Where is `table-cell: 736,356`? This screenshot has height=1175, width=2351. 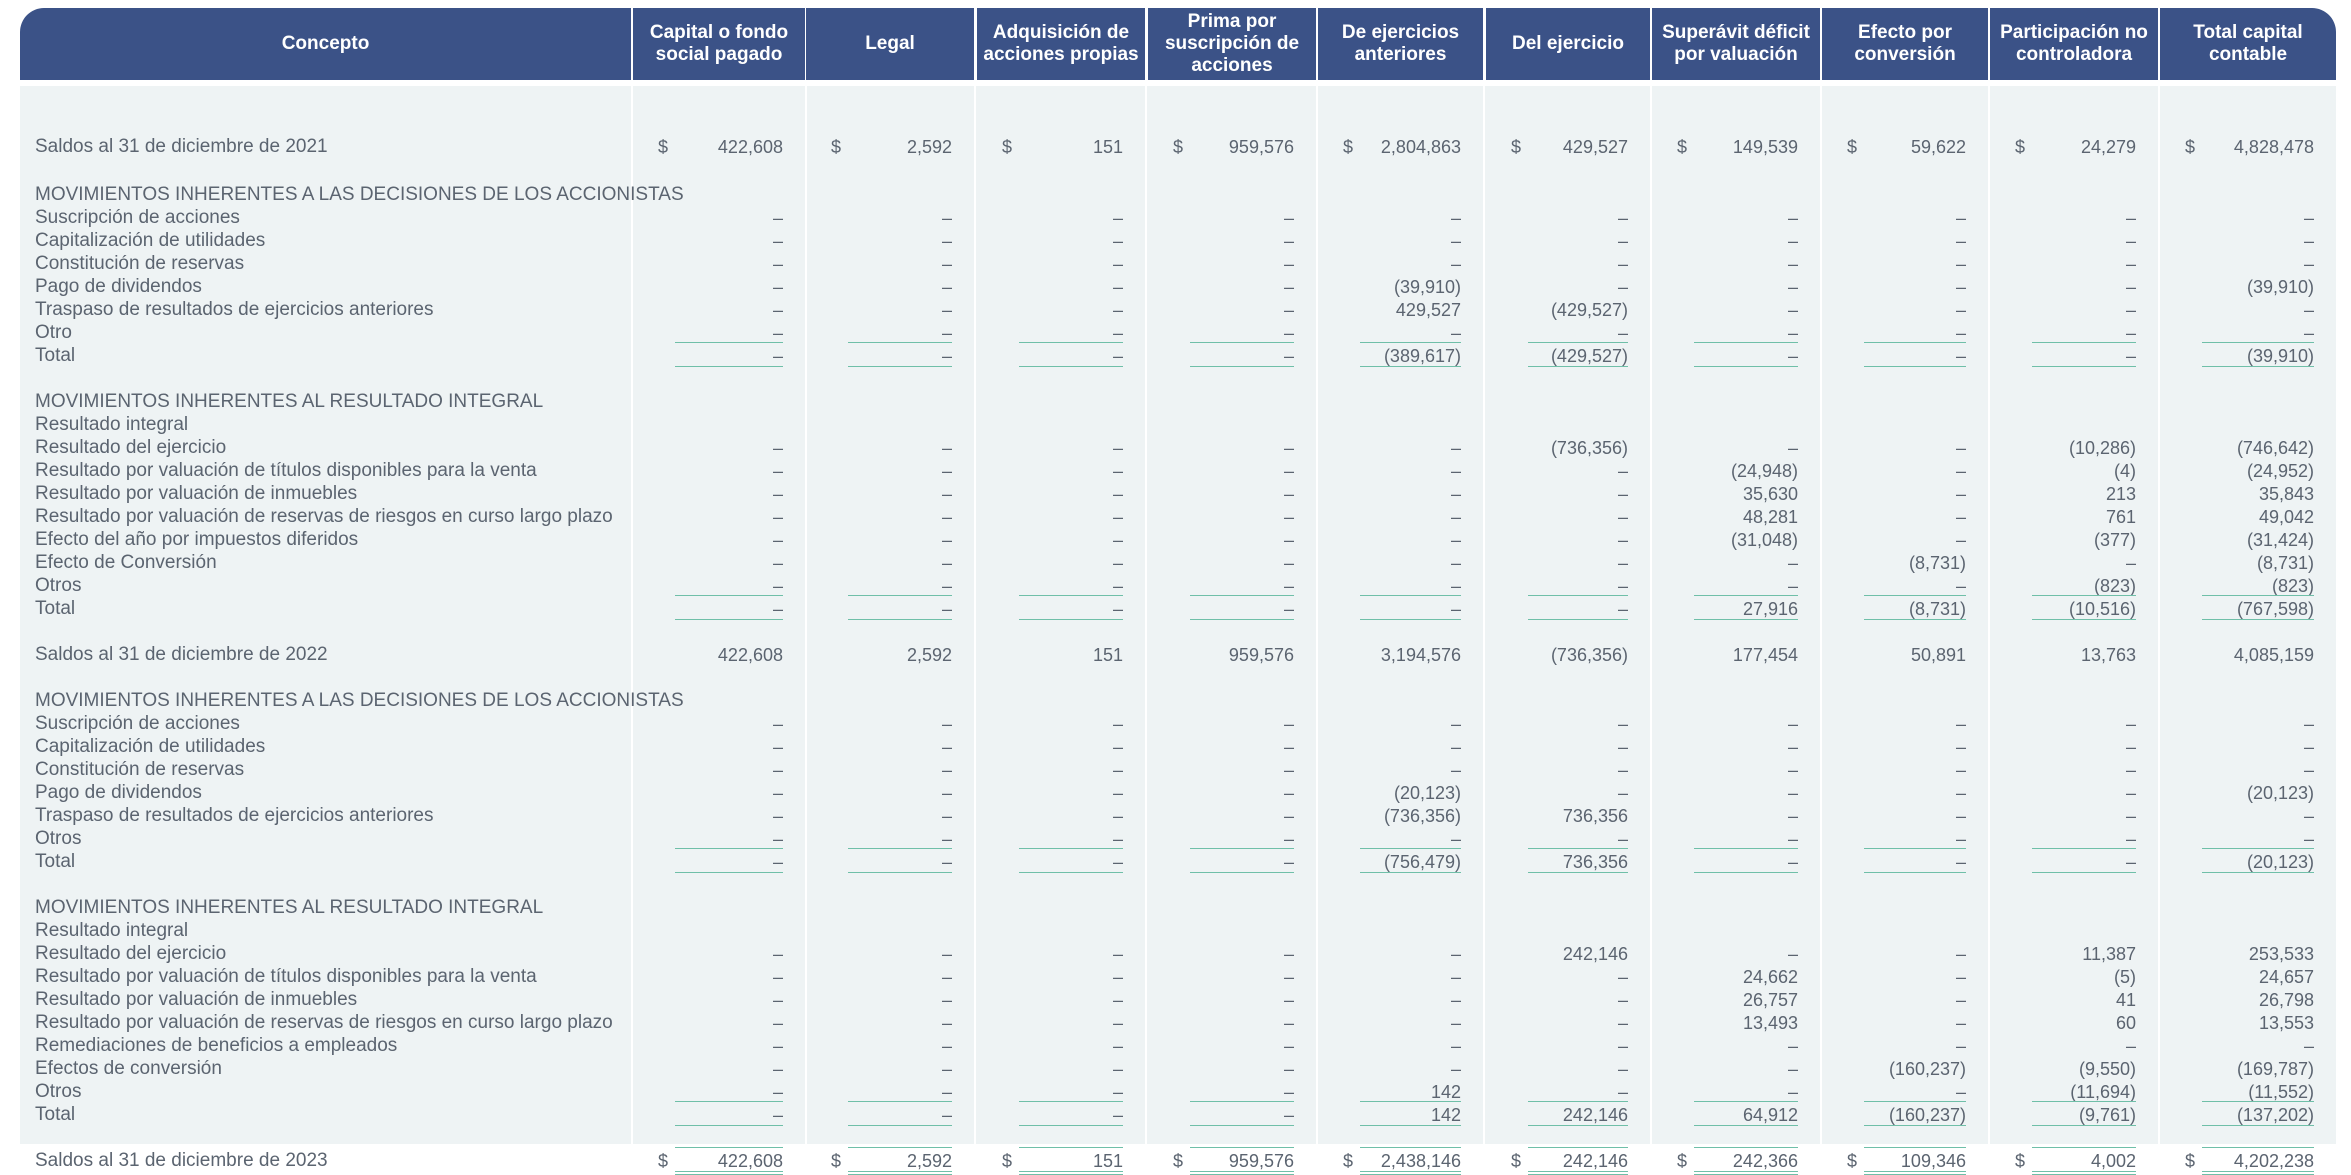
table-cell: 736,356 is located at coordinates (1595, 862).